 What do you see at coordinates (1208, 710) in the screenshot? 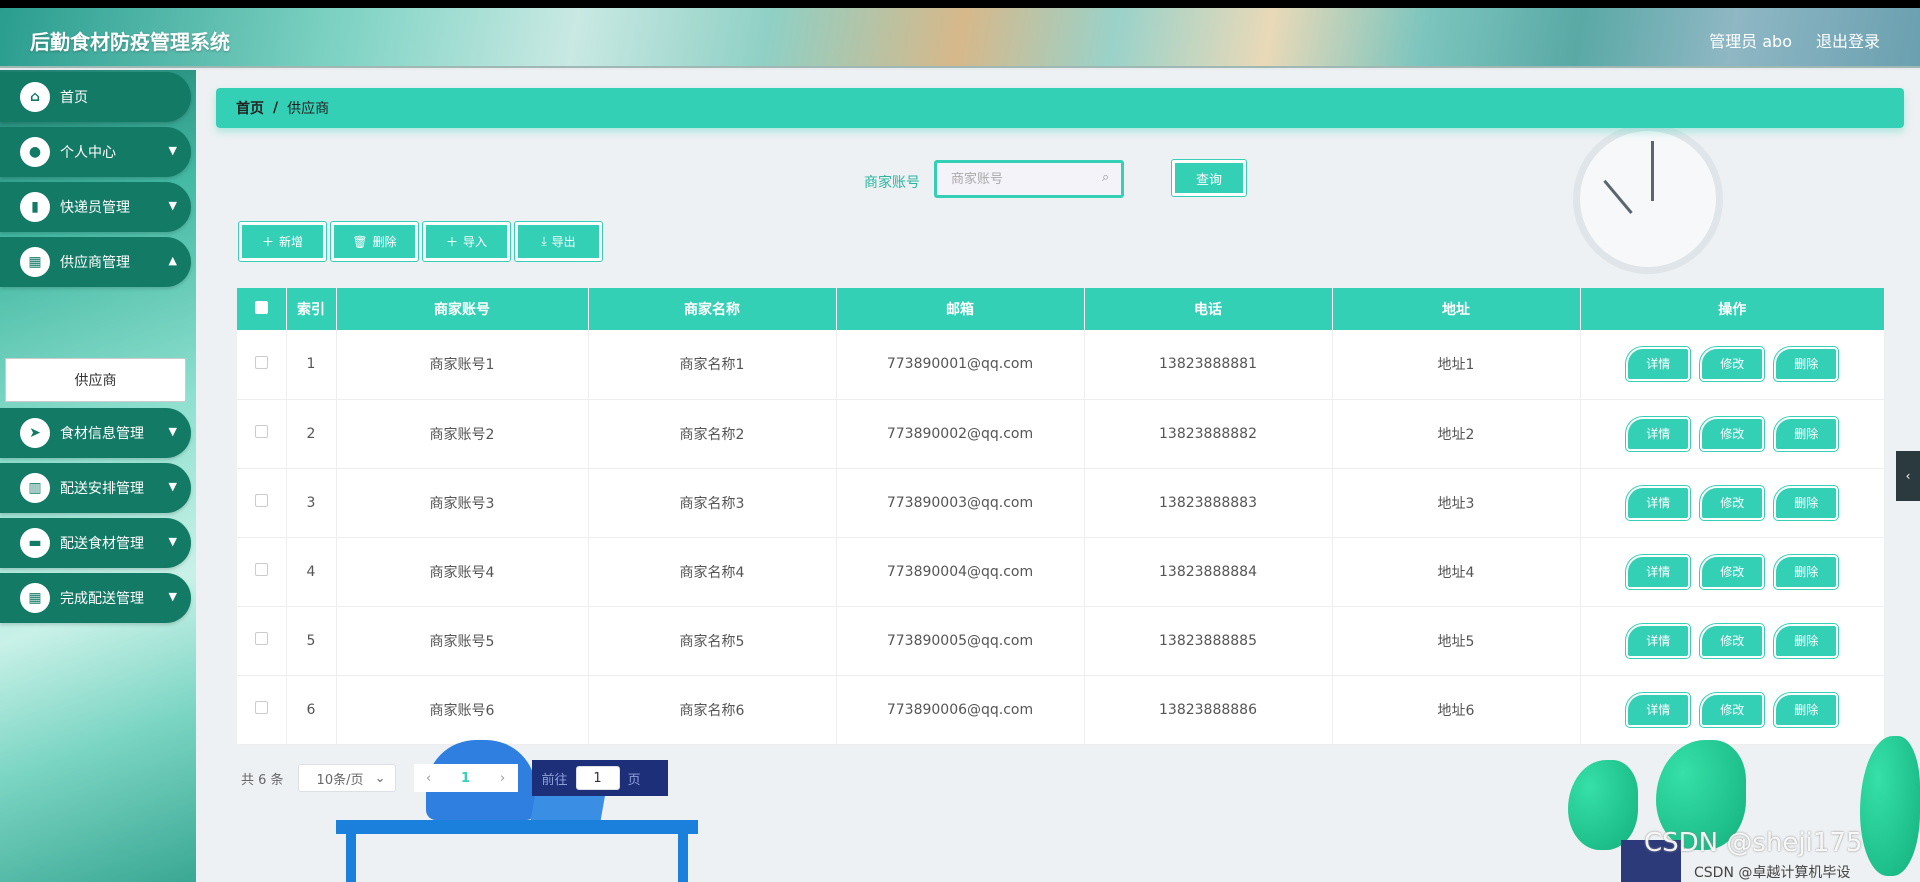
I see `cell-phone: 13823888886` at bounding box center [1208, 710].